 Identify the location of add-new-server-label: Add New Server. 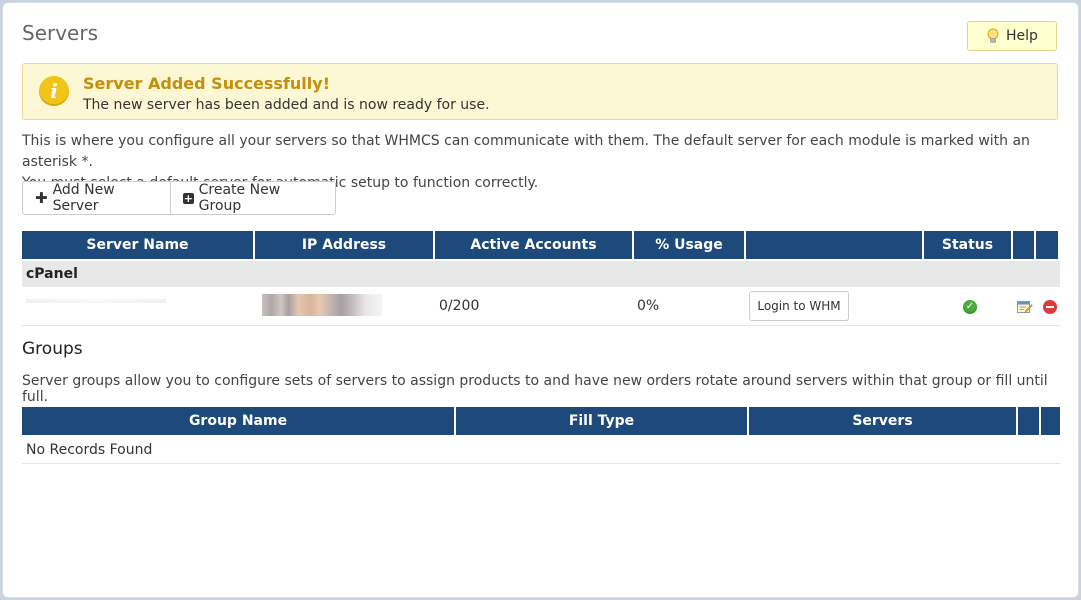
(83, 198).